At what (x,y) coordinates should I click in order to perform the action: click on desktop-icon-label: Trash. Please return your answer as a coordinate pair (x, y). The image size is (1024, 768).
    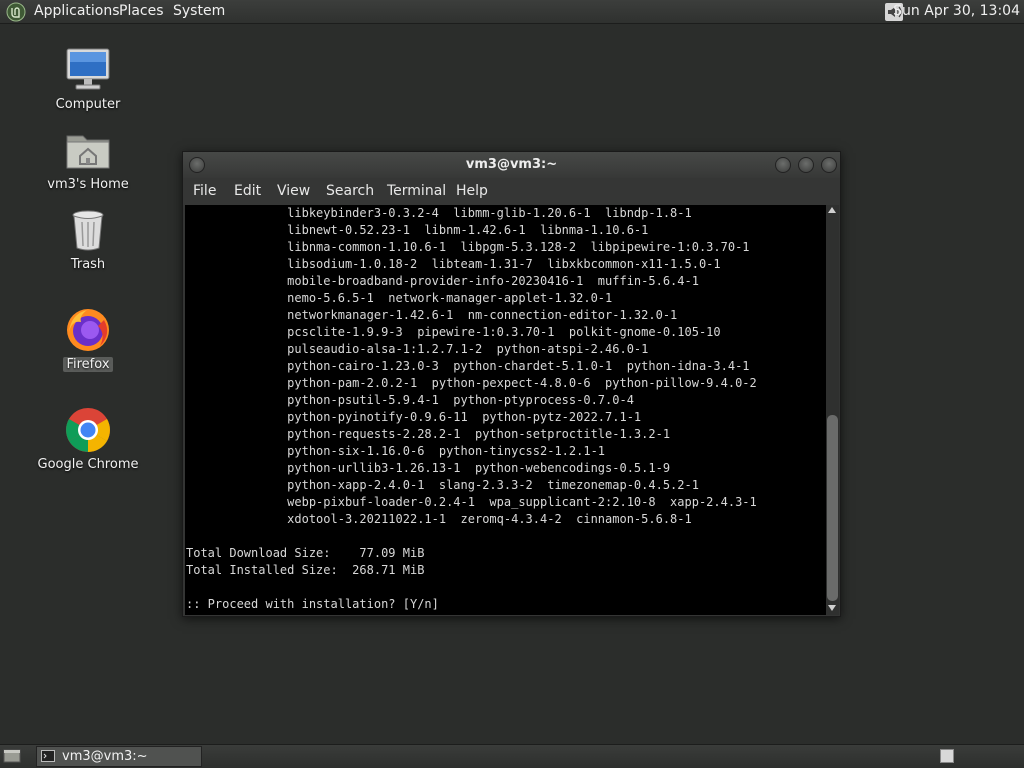
    Looking at the image, I should click on (88, 264).